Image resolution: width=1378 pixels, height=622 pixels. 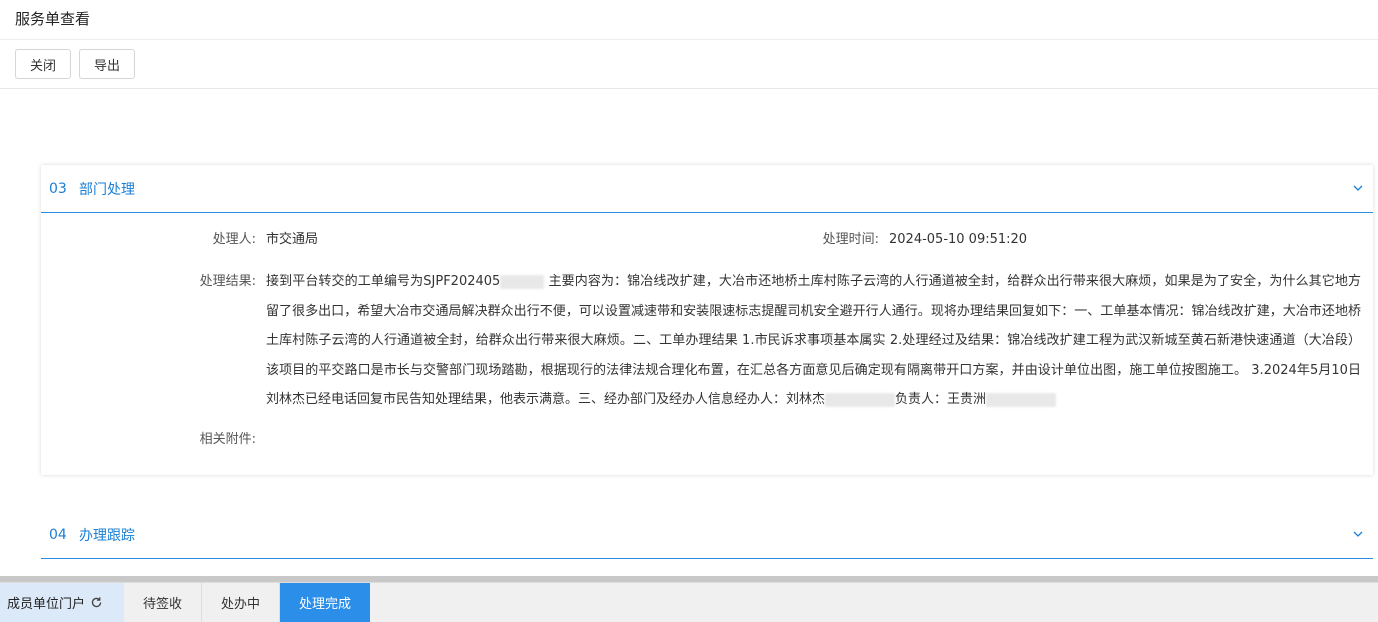 I want to click on window-title: 服务单查看, so click(x=689, y=20).